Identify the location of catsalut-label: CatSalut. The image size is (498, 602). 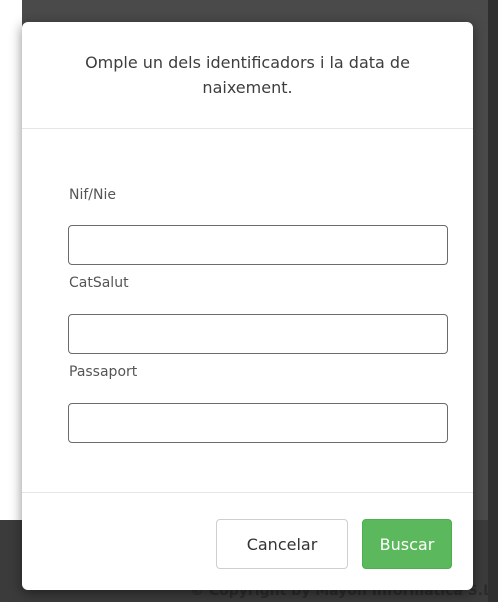
(99, 283).